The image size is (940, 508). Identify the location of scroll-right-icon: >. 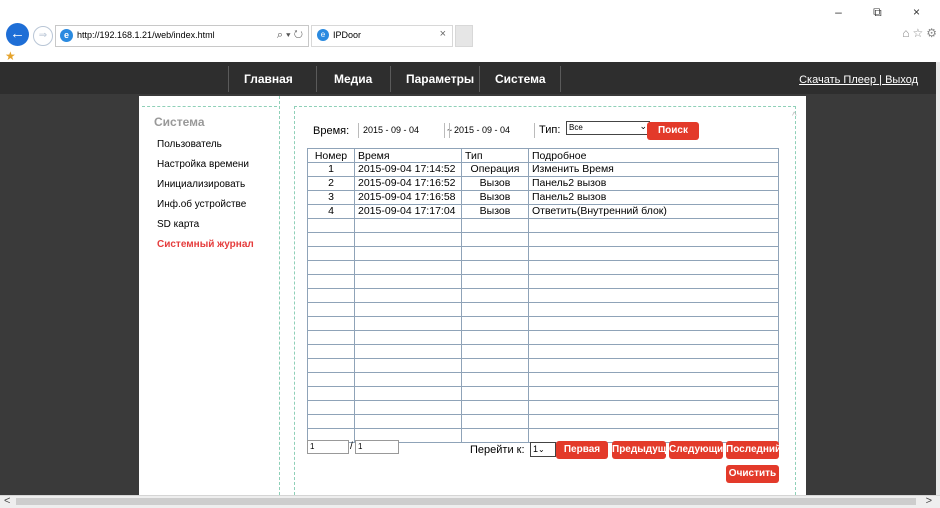
(929, 501).